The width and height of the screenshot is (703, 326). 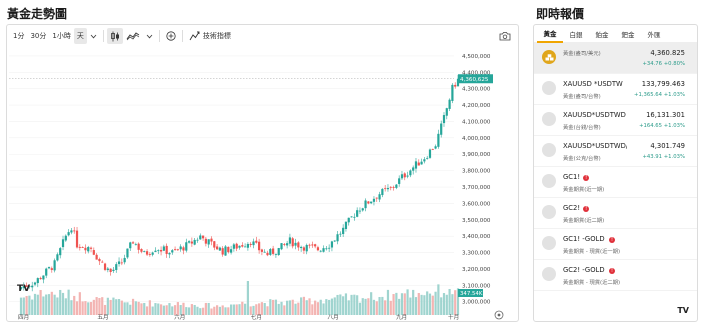 What do you see at coordinates (499, 315) in the screenshot?
I see `settings-button` at bounding box center [499, 315].